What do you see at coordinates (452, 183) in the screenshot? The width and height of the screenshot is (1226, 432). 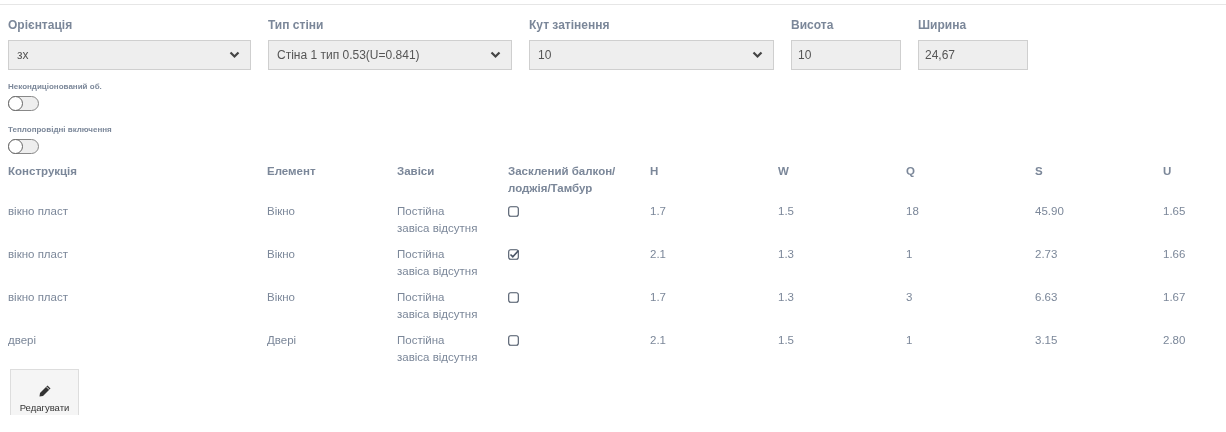 I see `column-header: Завіси` at bounding box center [452, 183].